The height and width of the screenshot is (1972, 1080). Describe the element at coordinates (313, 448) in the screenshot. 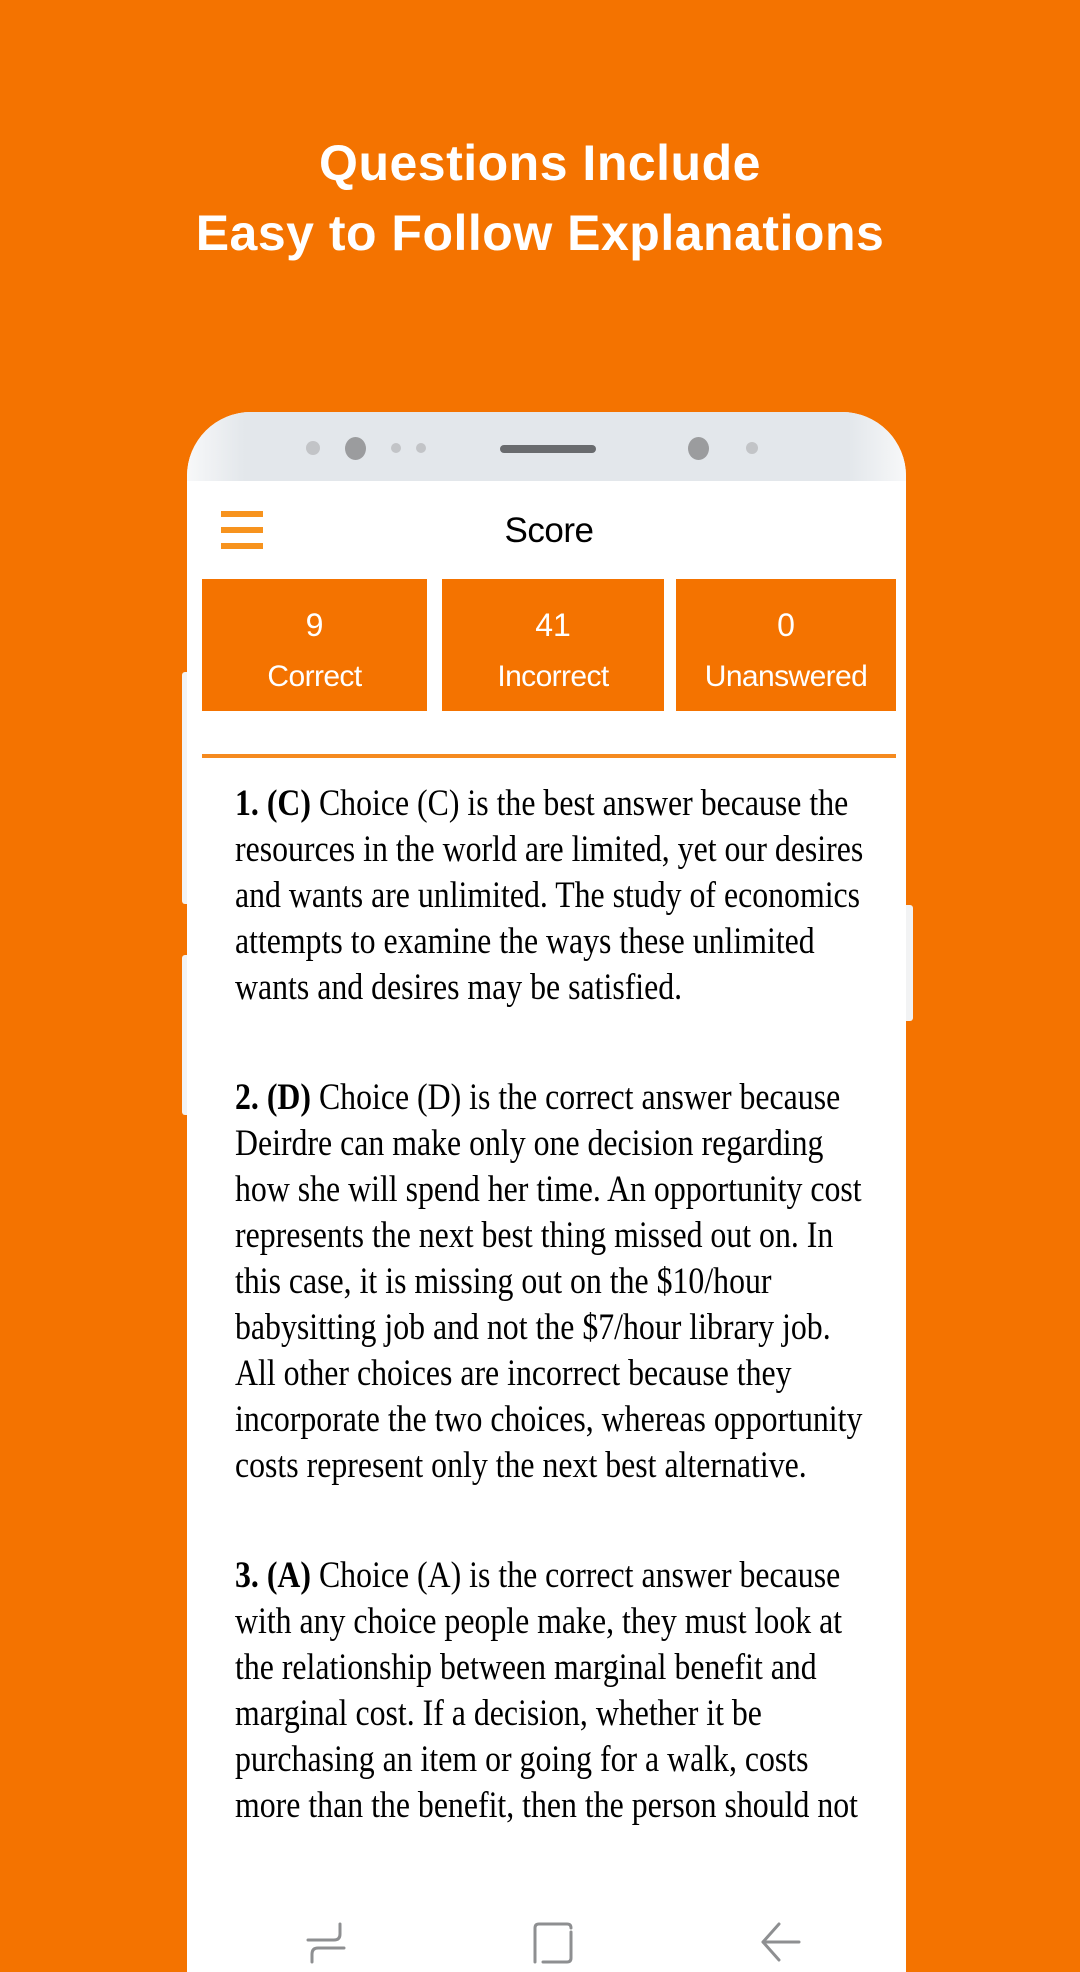

I see `proximity-sensor-icon` at that location.